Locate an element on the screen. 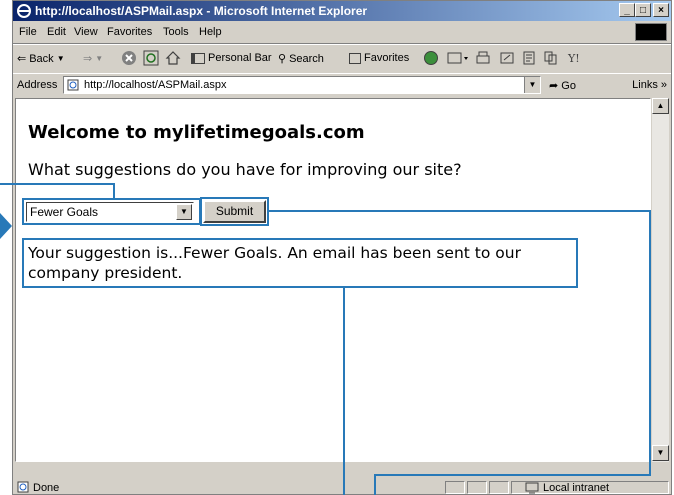  page-title: Welcome to mylifetimegoals.com is located at coordinates (196, 132).